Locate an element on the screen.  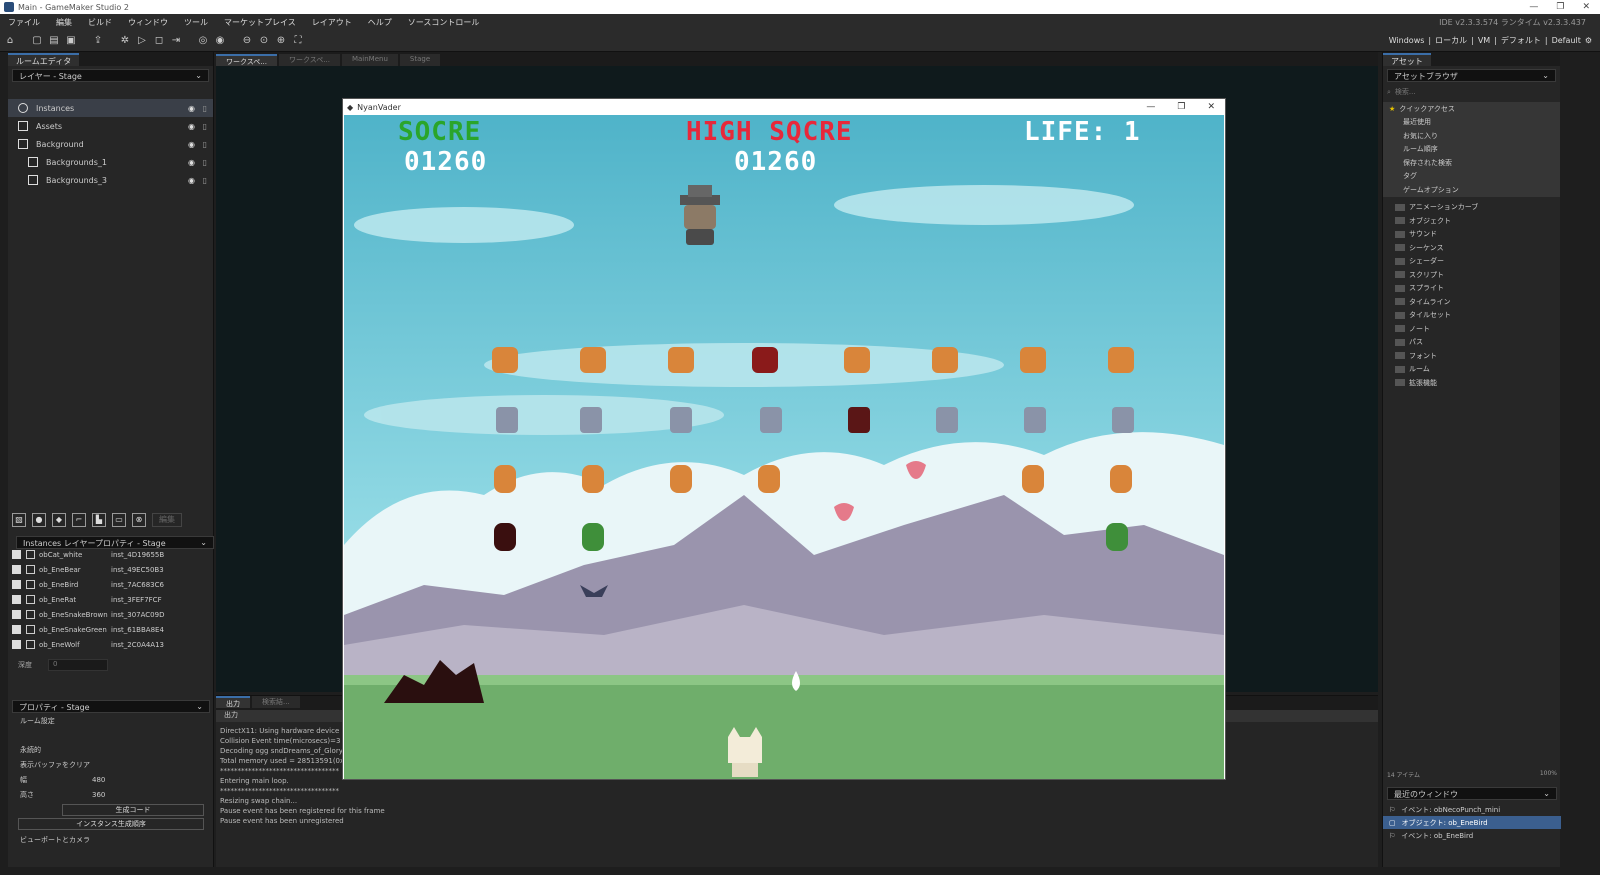
quick-access-header: ★ クイックアクセス is located at coordinates (1471, 109).